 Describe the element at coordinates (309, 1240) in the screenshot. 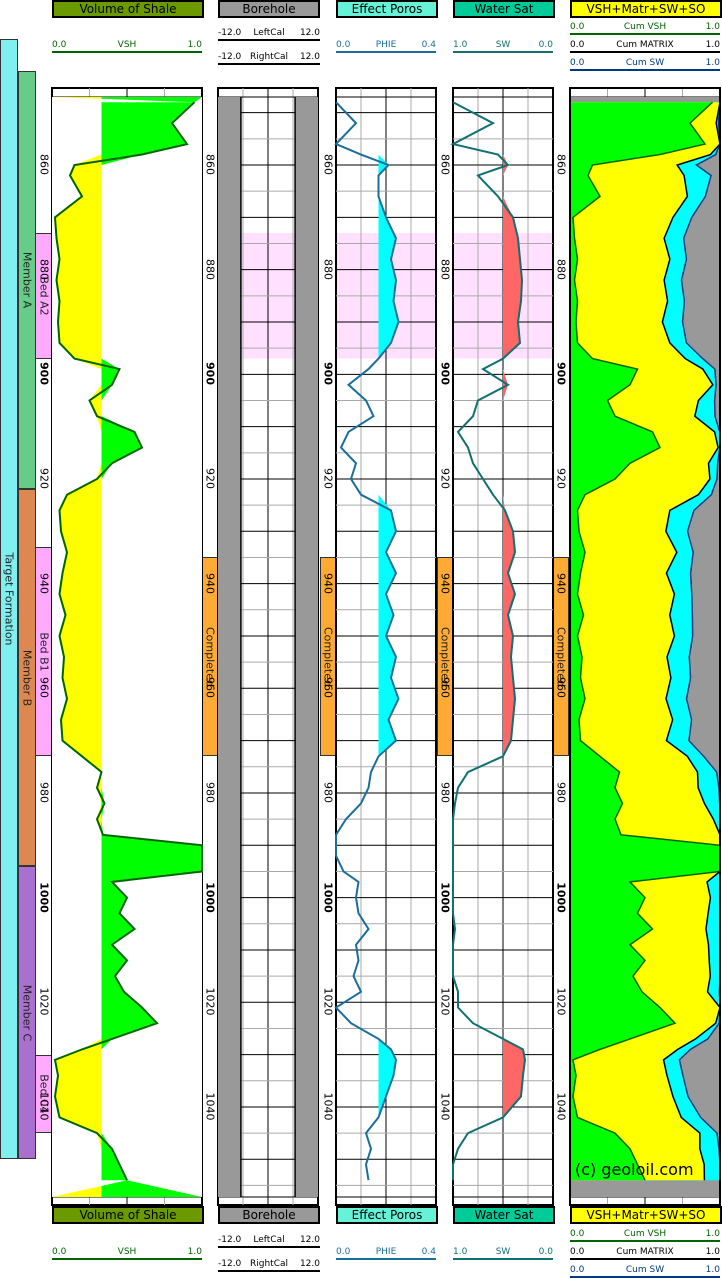

I see `leftcal-max-b: 12.0` at that location.